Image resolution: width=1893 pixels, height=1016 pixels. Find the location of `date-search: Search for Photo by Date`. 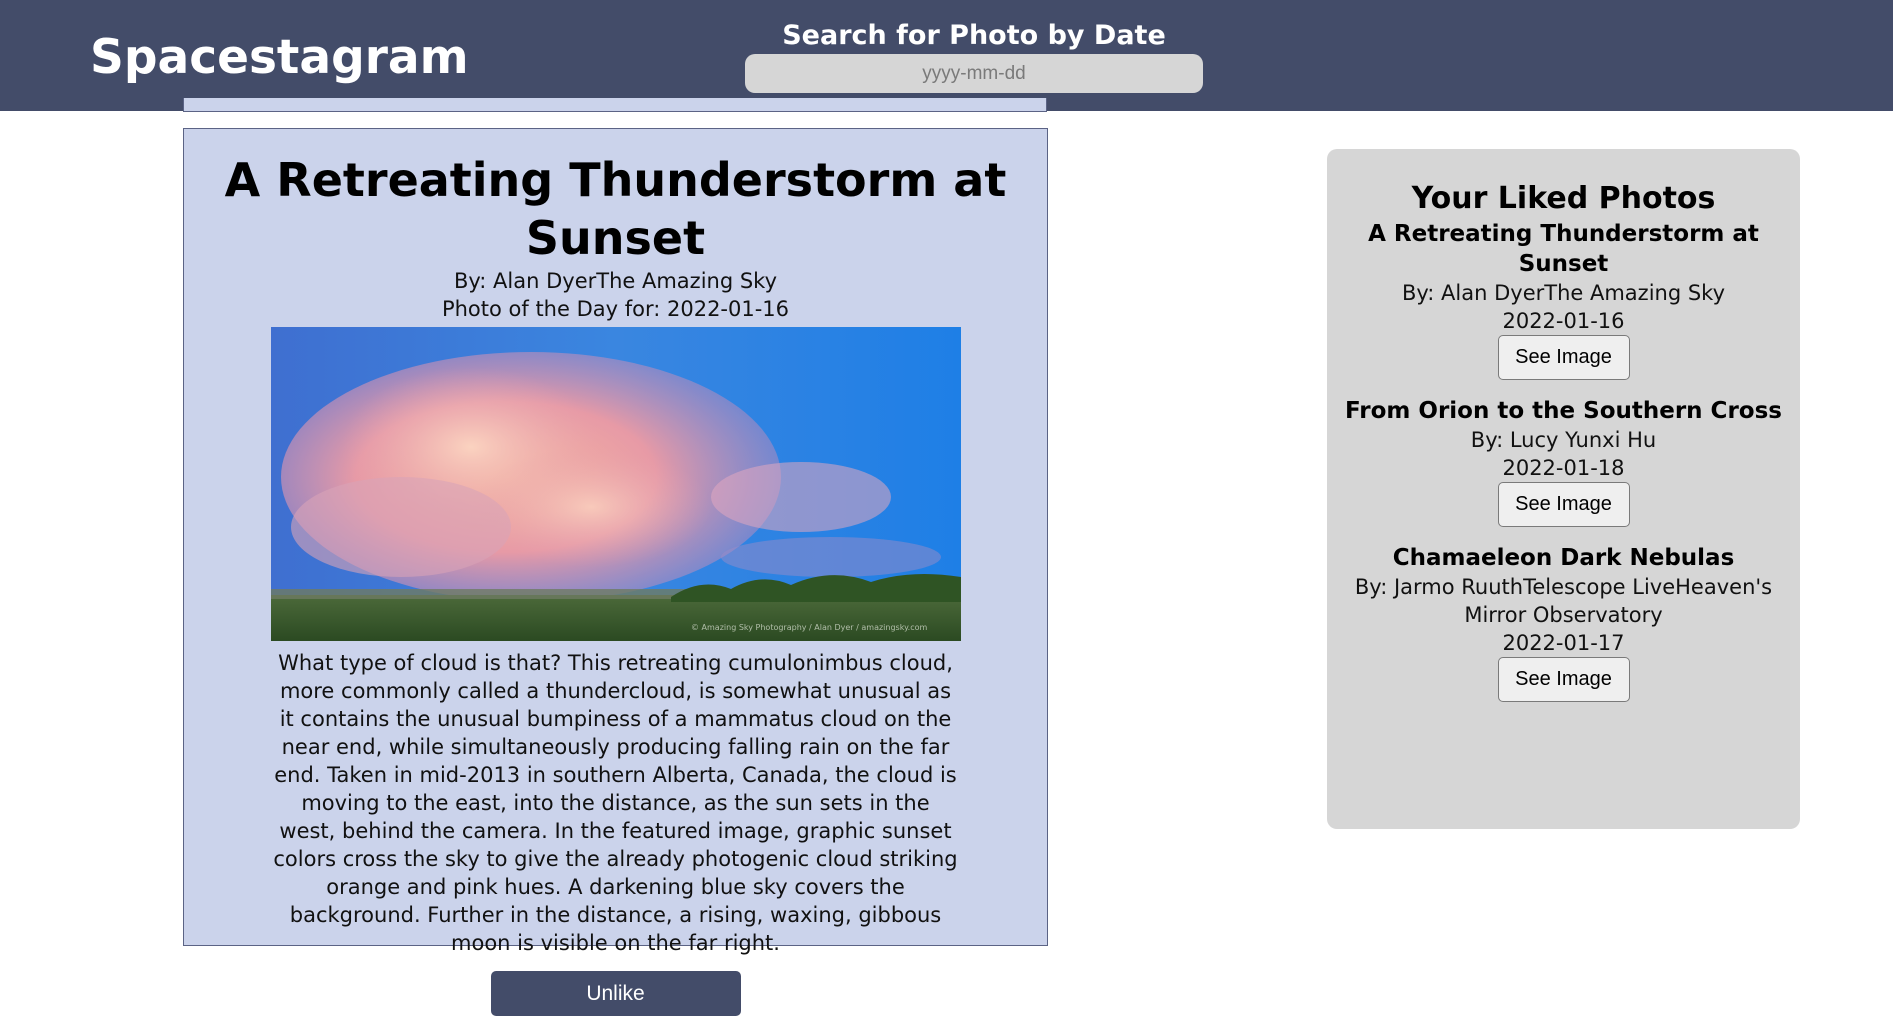

date-search: Search for Photo by Date is located at coordinates (974, 55).